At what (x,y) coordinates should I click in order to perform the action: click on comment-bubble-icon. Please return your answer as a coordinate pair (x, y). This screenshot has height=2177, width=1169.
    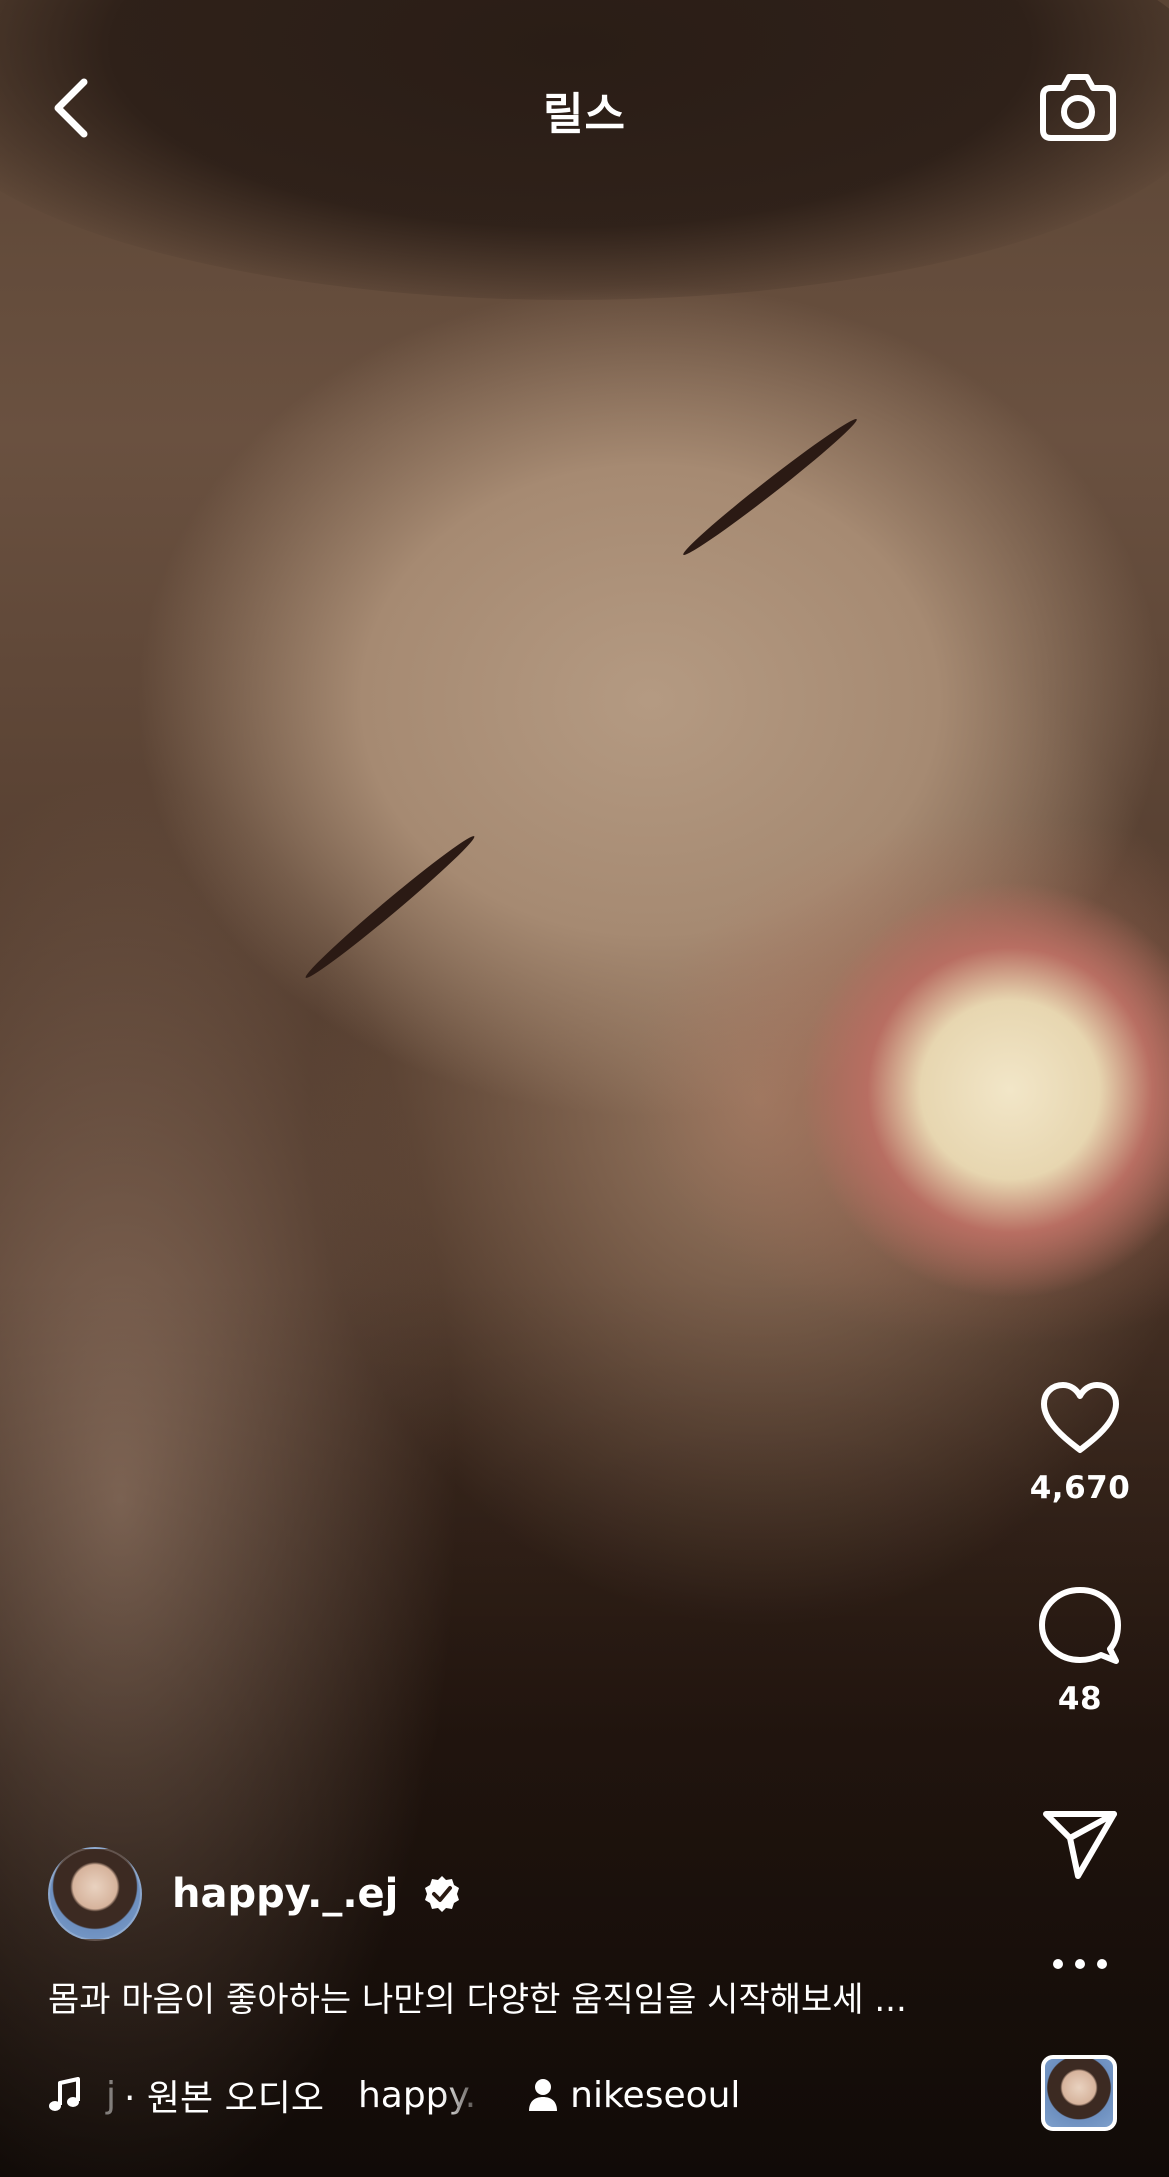
    Looking at the image, I should click on (1080, 1626).